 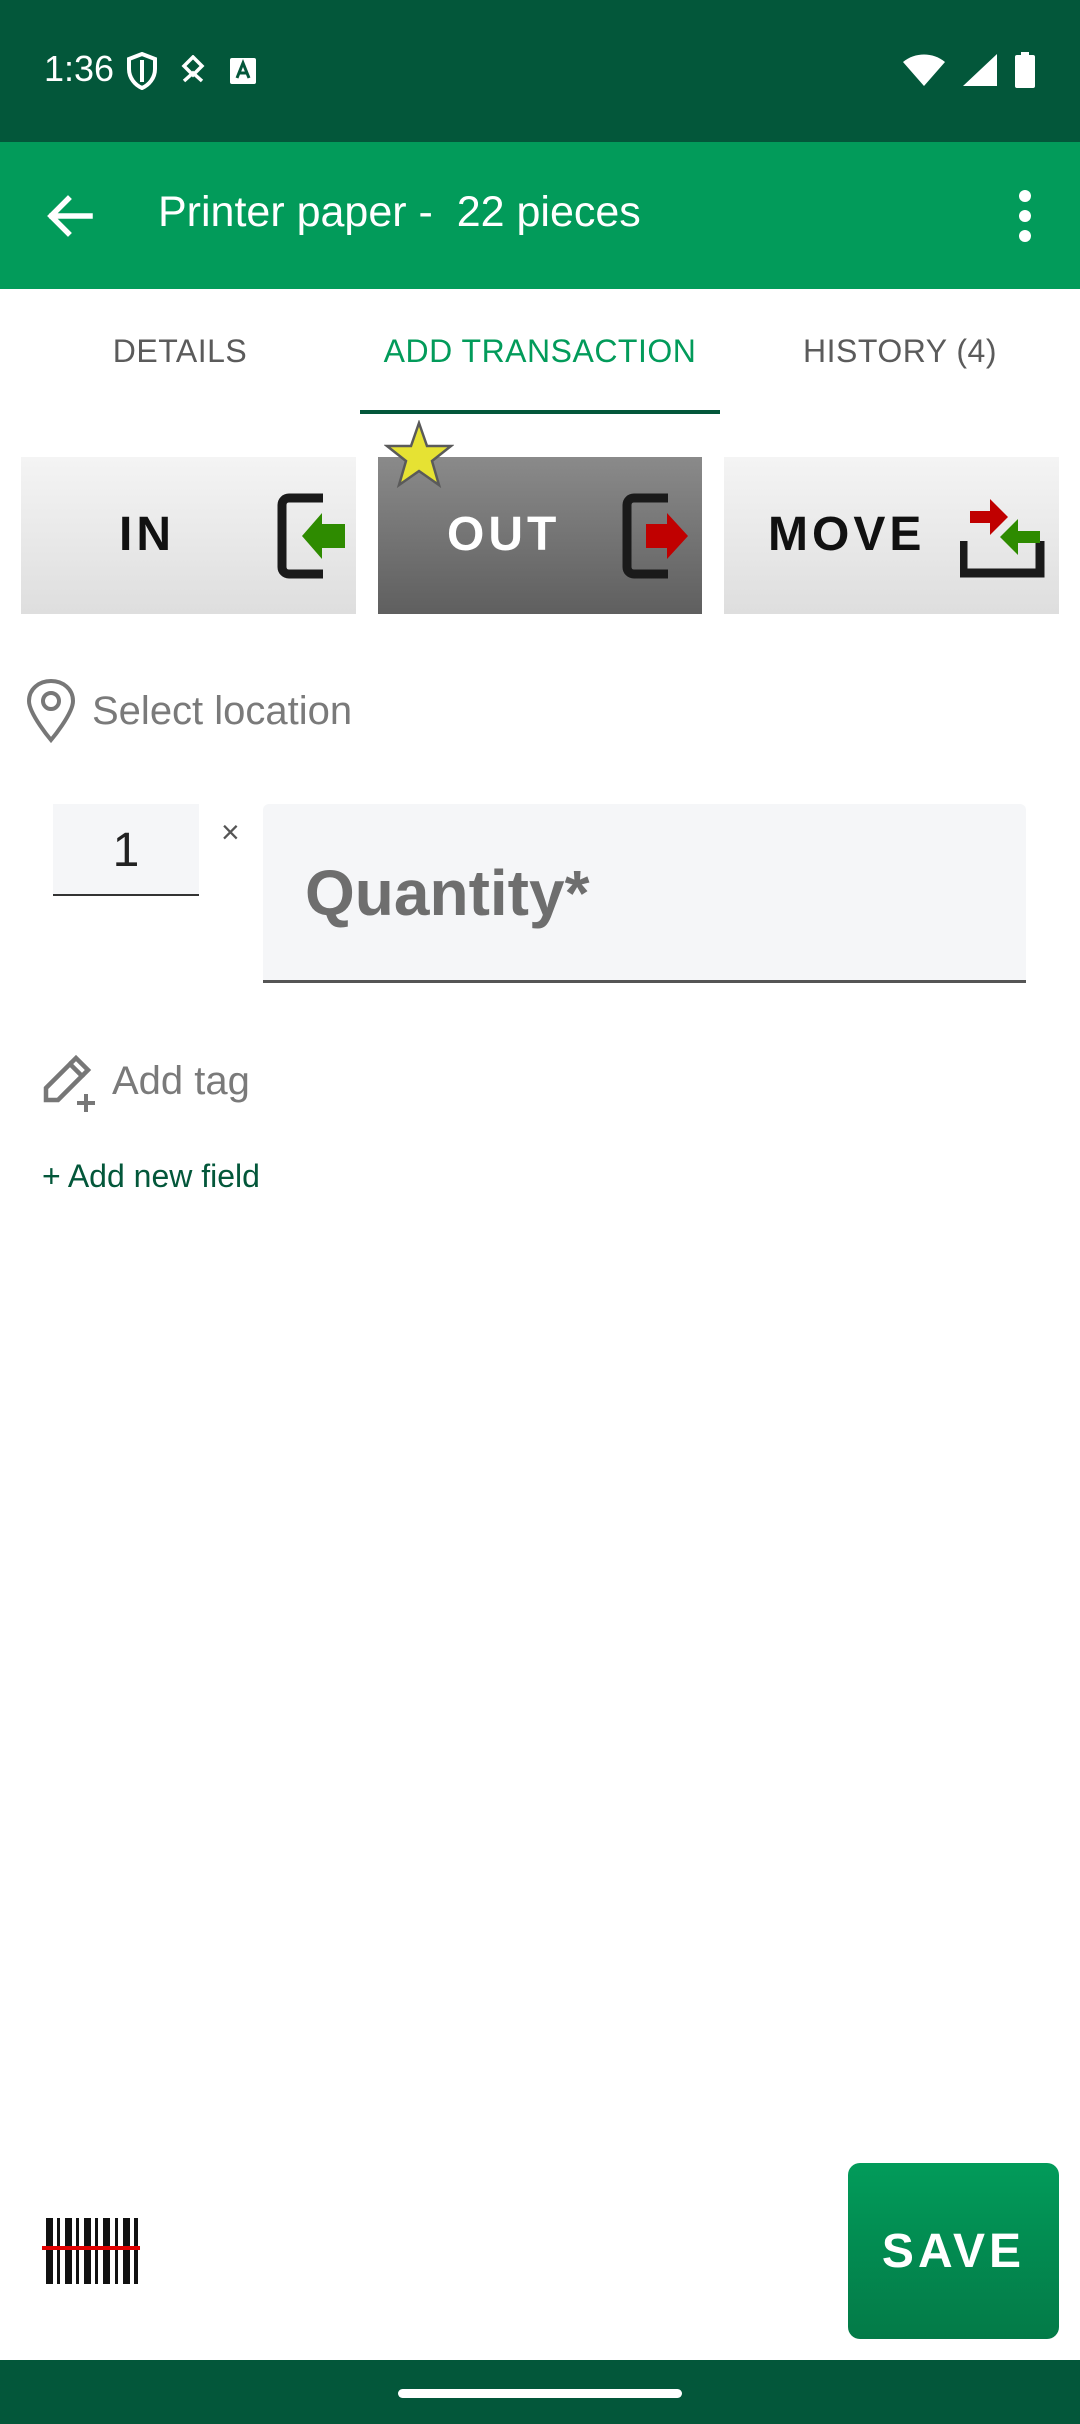 What do you see at coordinates (70, 216) in the screenshot?
I see `arrow-back-icon` at bounding box center [70, 216].